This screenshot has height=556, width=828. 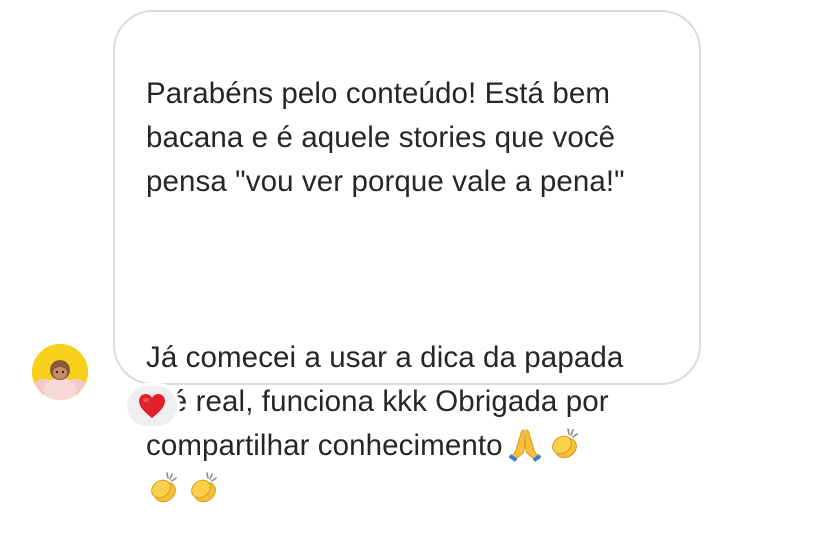 I want to click on clapping-hands-icon, so click(x=564, y=443).